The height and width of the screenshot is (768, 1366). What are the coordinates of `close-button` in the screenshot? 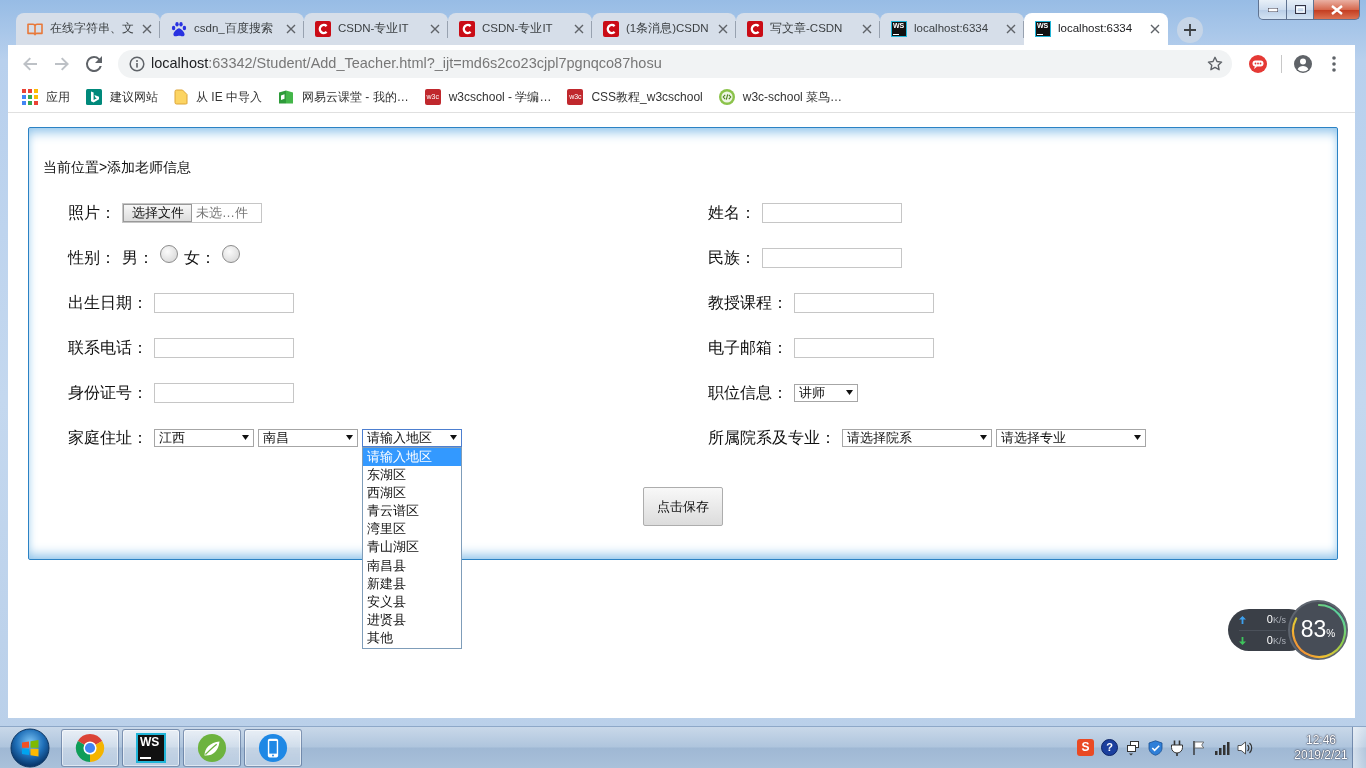 It's located at (1337, 10).